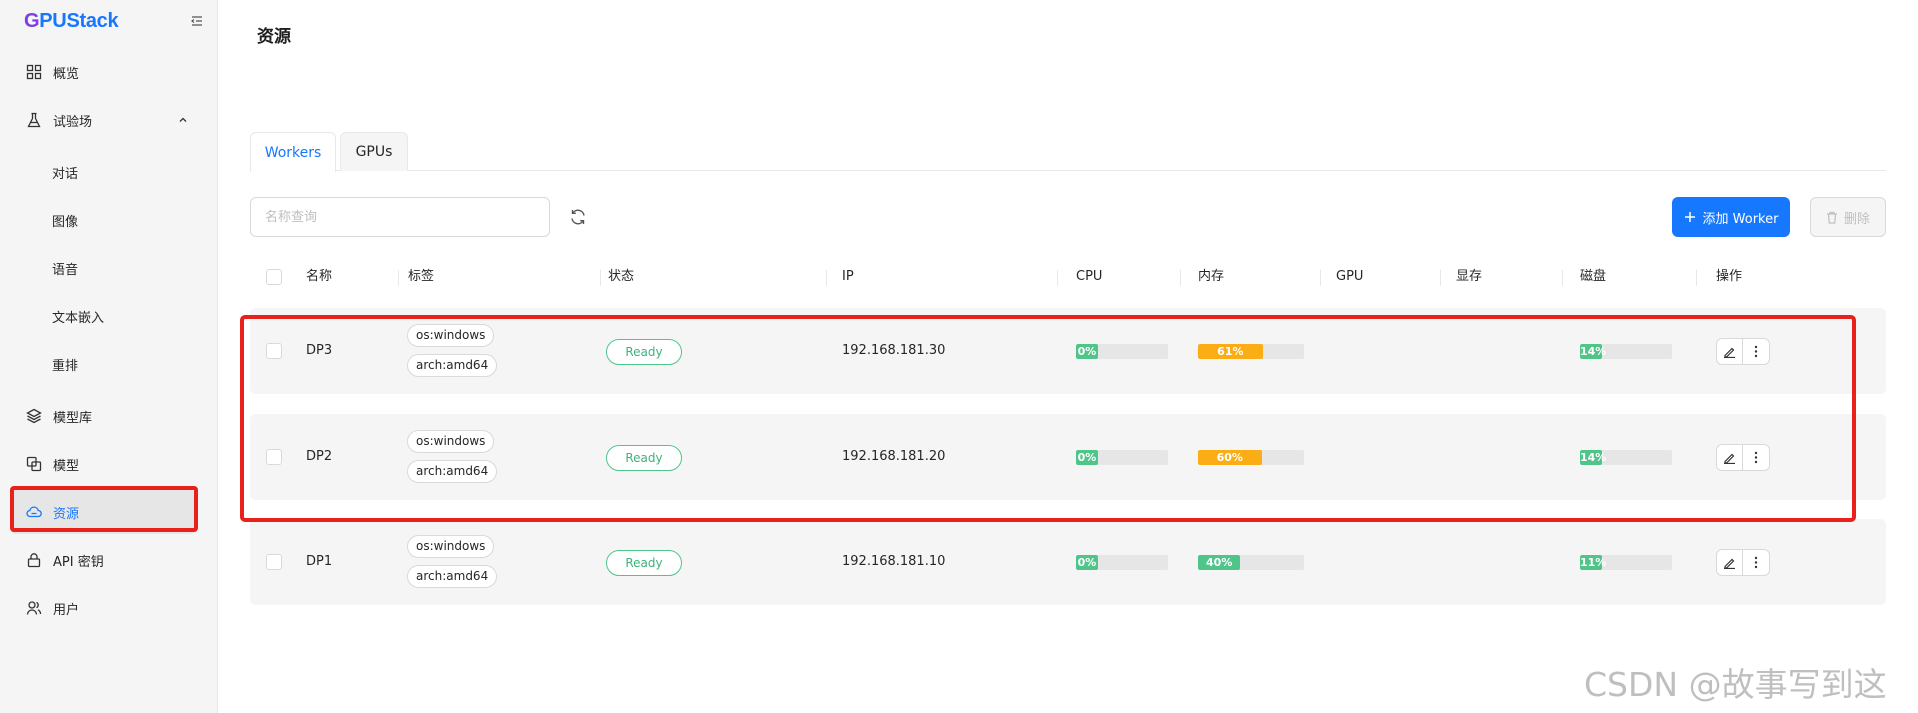  I want to click on sidebar-item-label: 模型, so click(66, 466).